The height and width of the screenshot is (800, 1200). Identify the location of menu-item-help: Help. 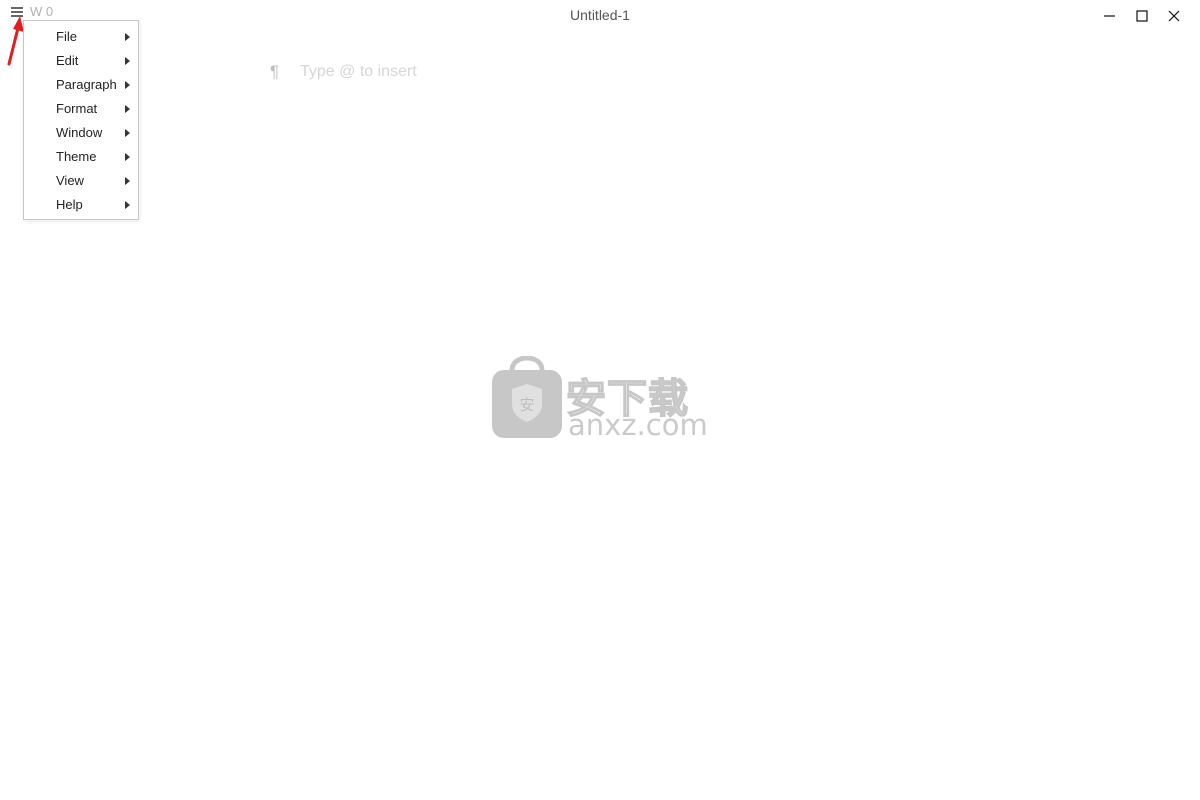
(81, 205).